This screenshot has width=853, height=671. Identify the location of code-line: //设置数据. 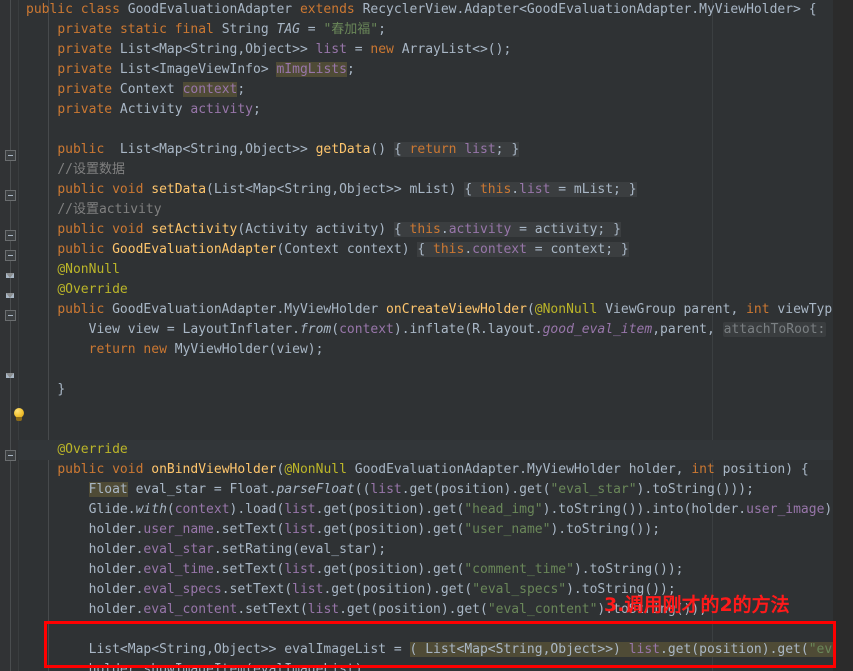
(425, 170).